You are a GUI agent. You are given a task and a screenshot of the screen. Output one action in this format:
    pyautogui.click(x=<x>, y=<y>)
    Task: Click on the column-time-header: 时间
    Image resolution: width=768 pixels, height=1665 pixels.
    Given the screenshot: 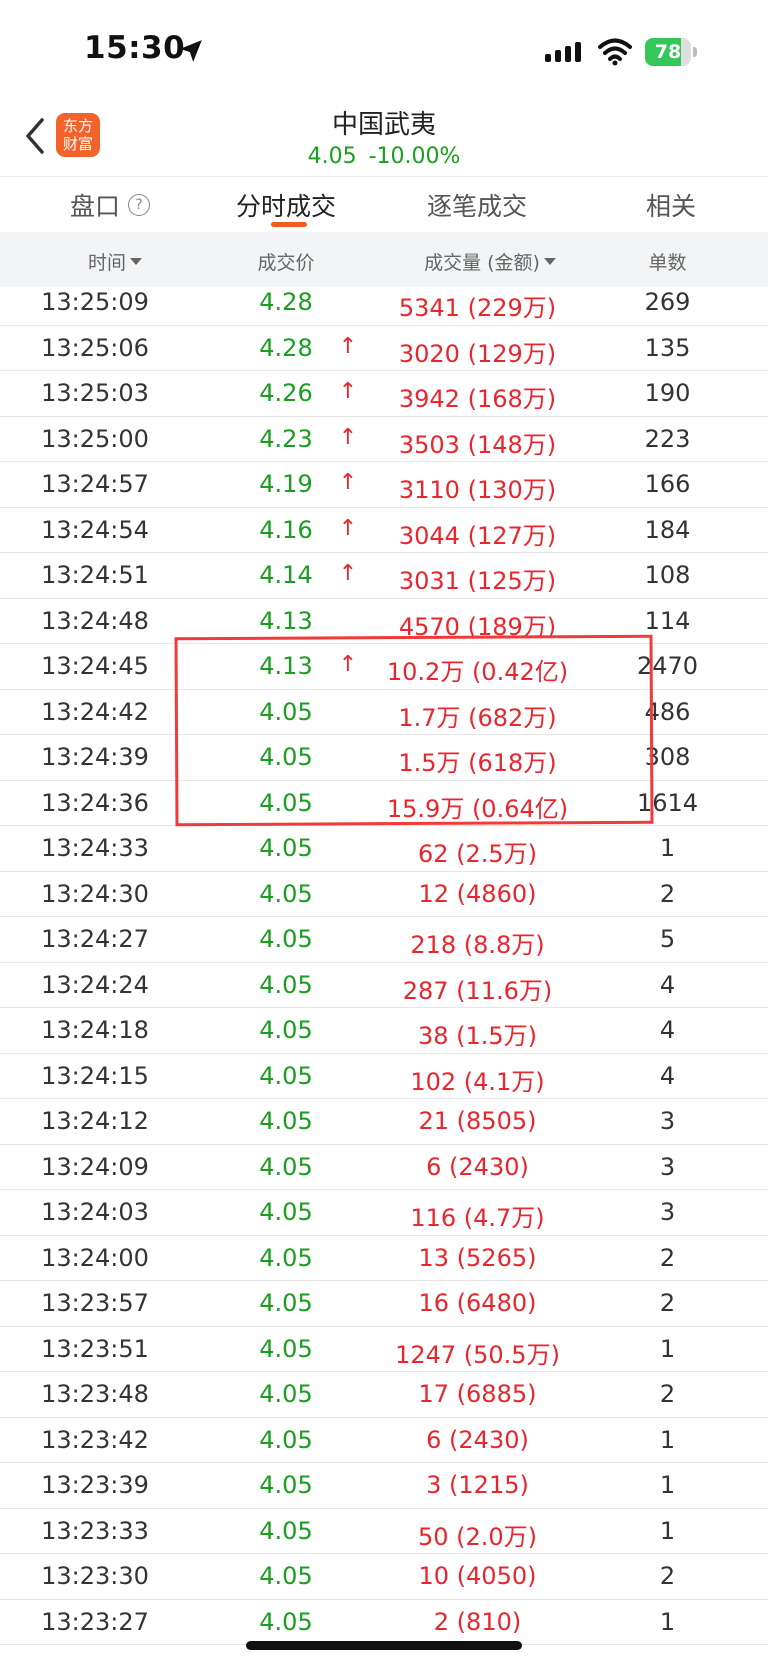 What is the action you would take?
    pyautogui.click(x=115, y=261)
    